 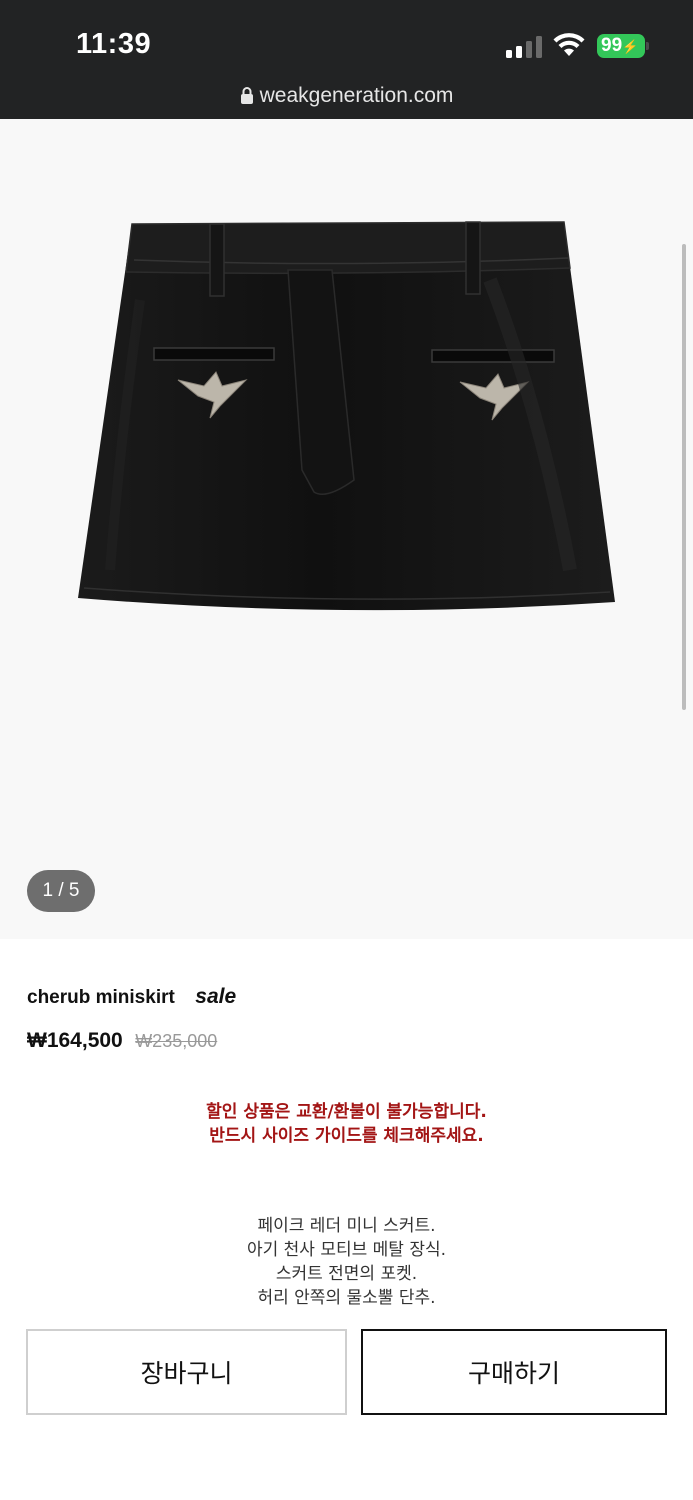 What do you see at coordinates (346, 1136) in the screenshot?
I see `notice-line: 반드시 사이즈 가이드를 체크해주세요.` at bounding box center [346, 1136].